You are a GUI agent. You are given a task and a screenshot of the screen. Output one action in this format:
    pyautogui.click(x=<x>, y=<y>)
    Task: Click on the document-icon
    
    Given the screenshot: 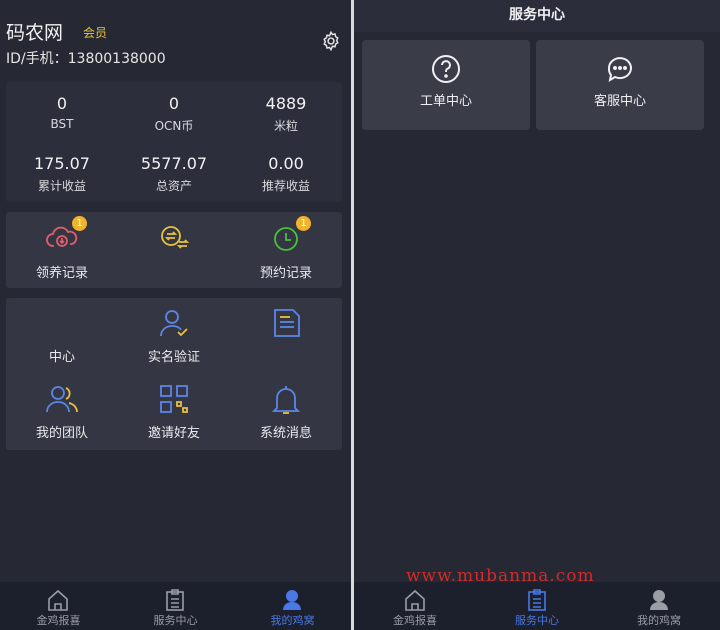 What is the action you would take?
    pyautogui.click(x=287, y=323)
    